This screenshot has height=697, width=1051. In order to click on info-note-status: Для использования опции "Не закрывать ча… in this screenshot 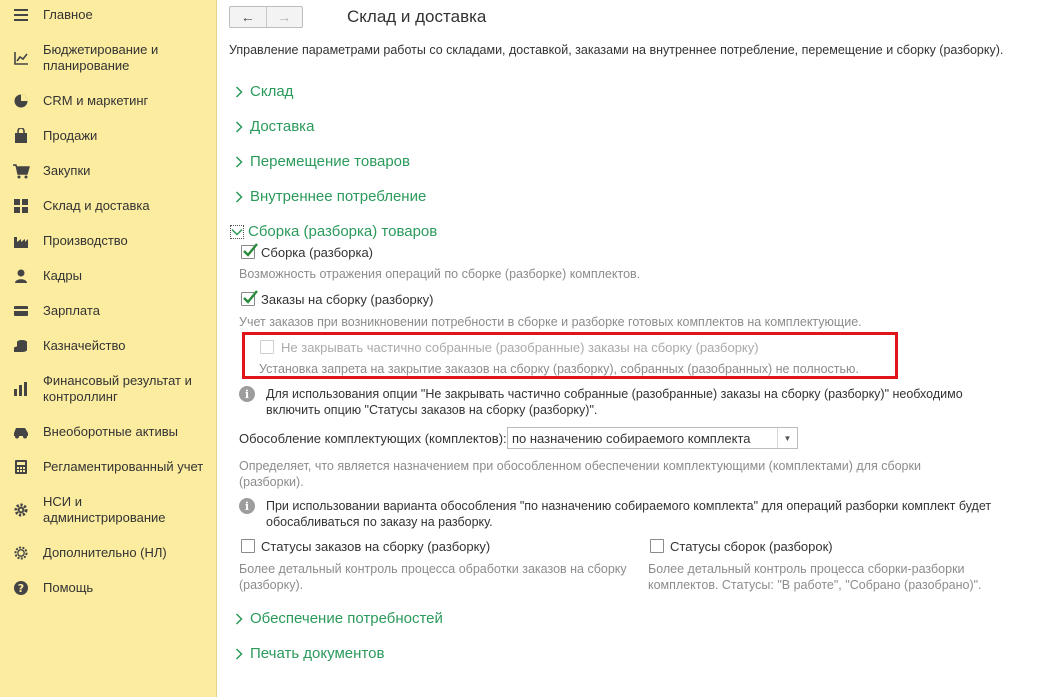, I will do `click(614, 402)`.